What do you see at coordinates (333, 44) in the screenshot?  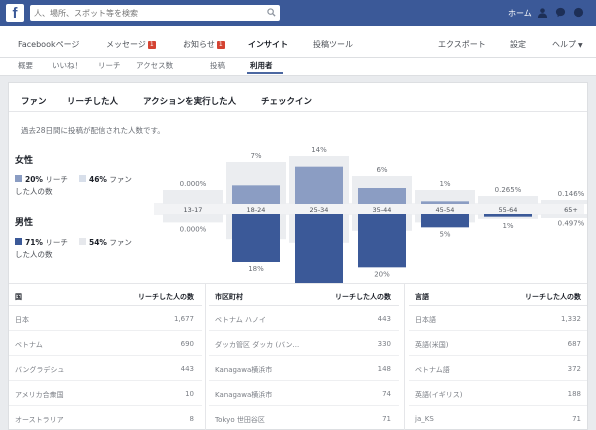 I see `tab-publishing-tools: 投稿ツール` at bounding box center [333, 44].